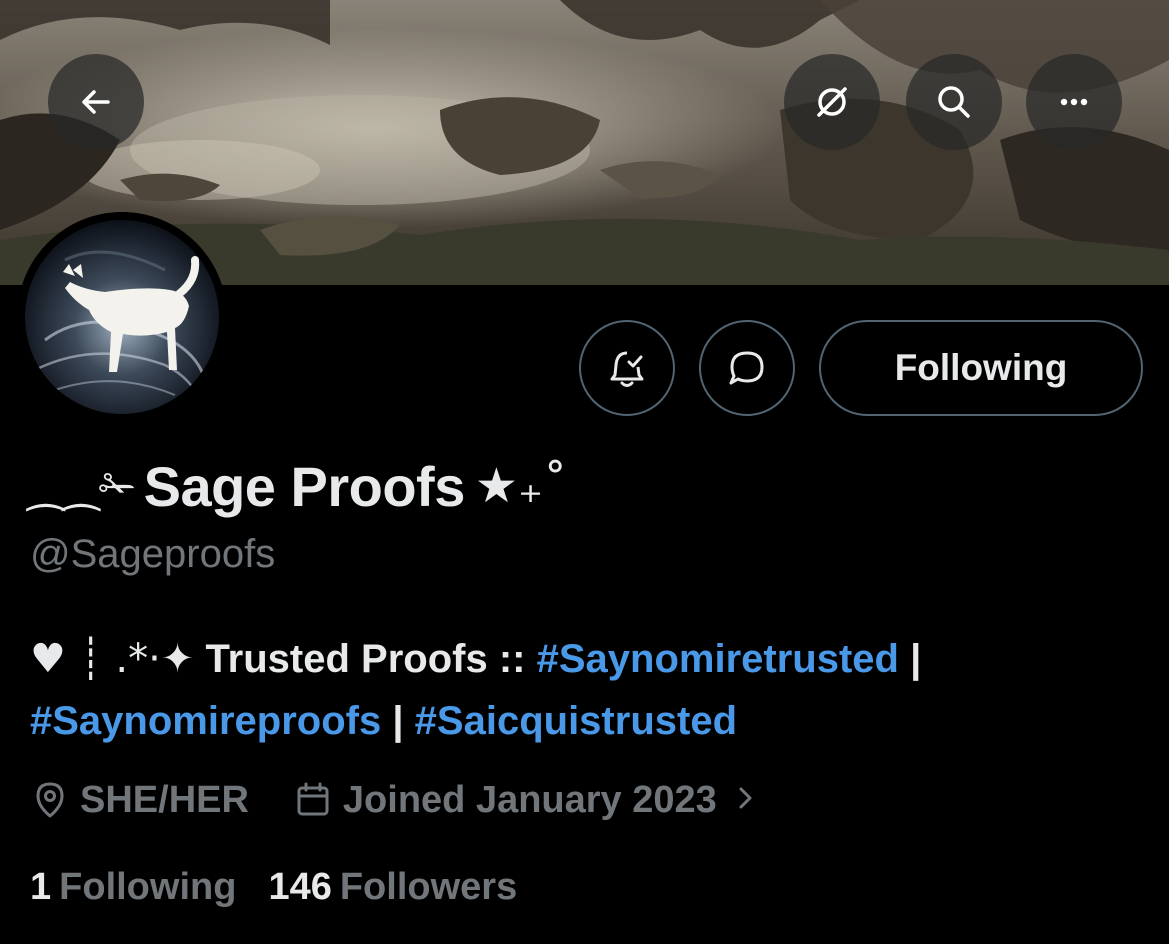  I want to click on display-name: ⁔⁔✁ Sage Proofs ★₊˚, so click(297, 486).